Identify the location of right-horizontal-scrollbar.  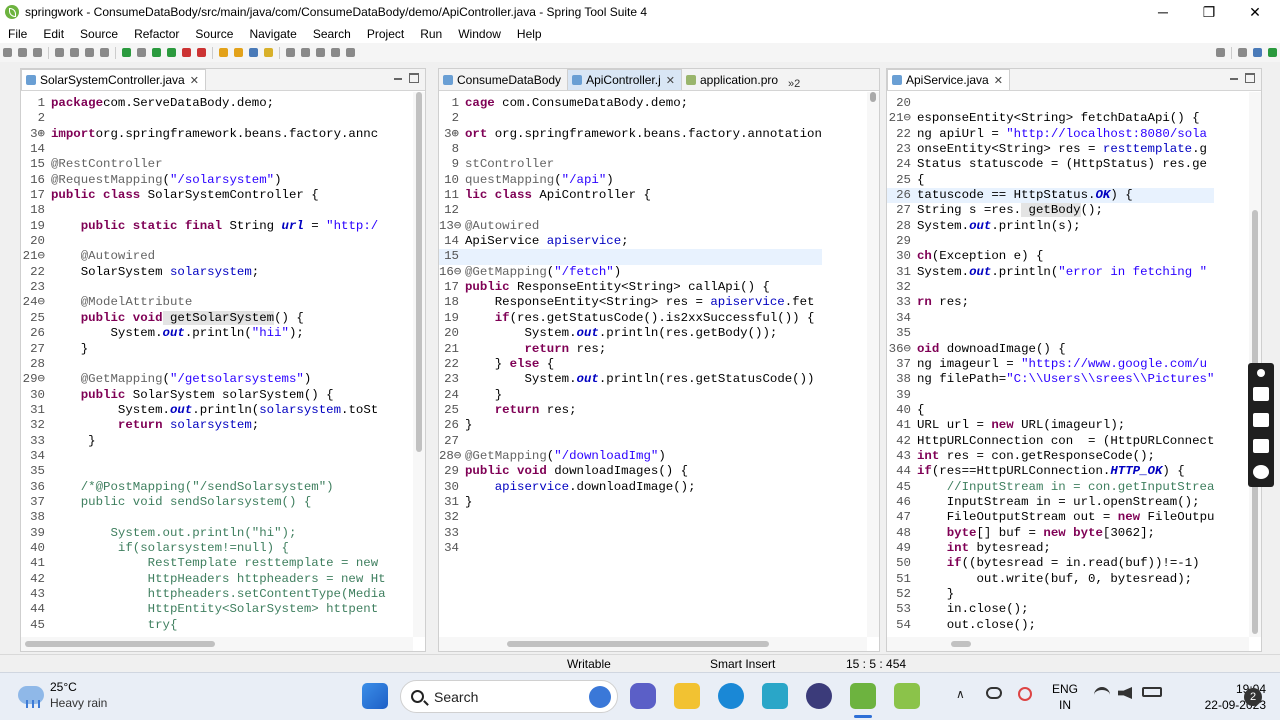
(1068, 644).